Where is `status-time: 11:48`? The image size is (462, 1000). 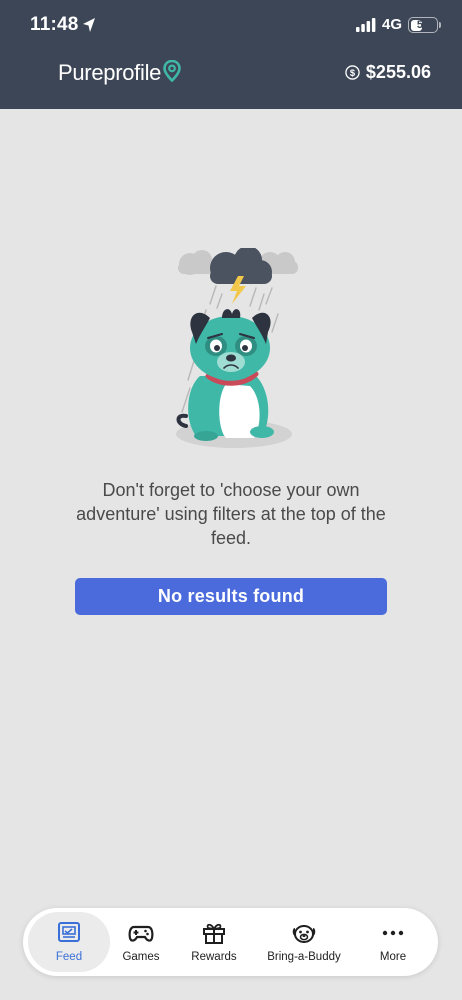
status-time: 11:48 is located at coordinates (54, 24).